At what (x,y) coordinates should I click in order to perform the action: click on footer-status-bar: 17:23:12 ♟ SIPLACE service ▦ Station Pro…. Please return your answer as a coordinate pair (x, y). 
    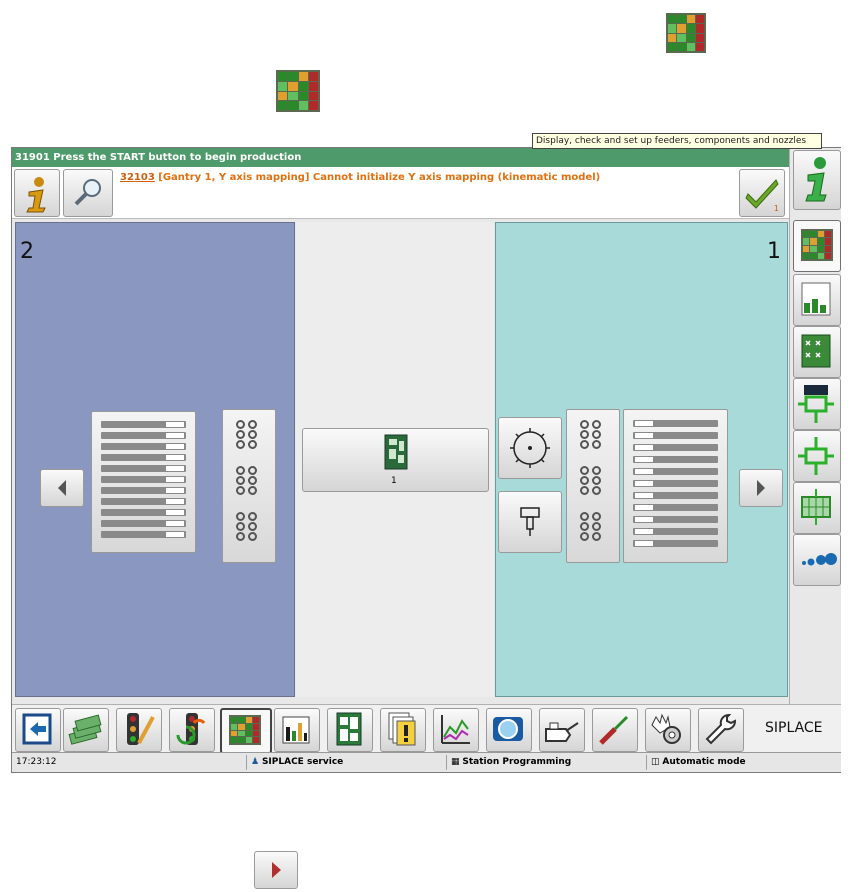
    Looking at the image, I should click on (426, 762).